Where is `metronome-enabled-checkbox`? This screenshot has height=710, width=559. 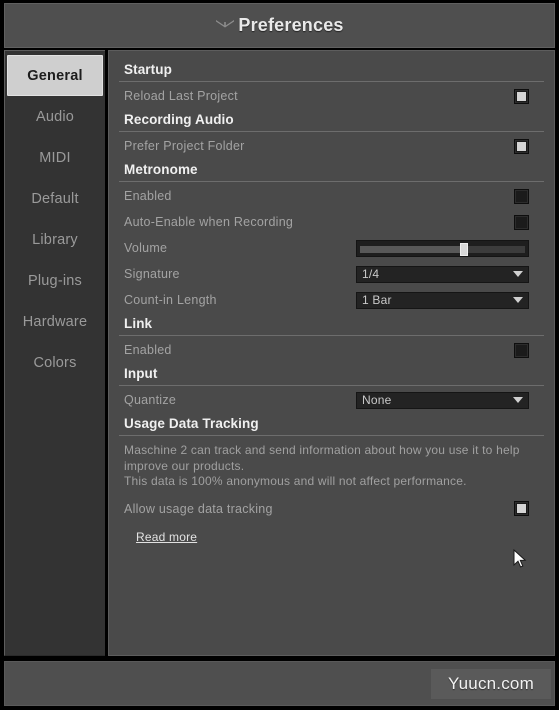
metronome-enabled-checkbox is located at coordinates (521, 196).